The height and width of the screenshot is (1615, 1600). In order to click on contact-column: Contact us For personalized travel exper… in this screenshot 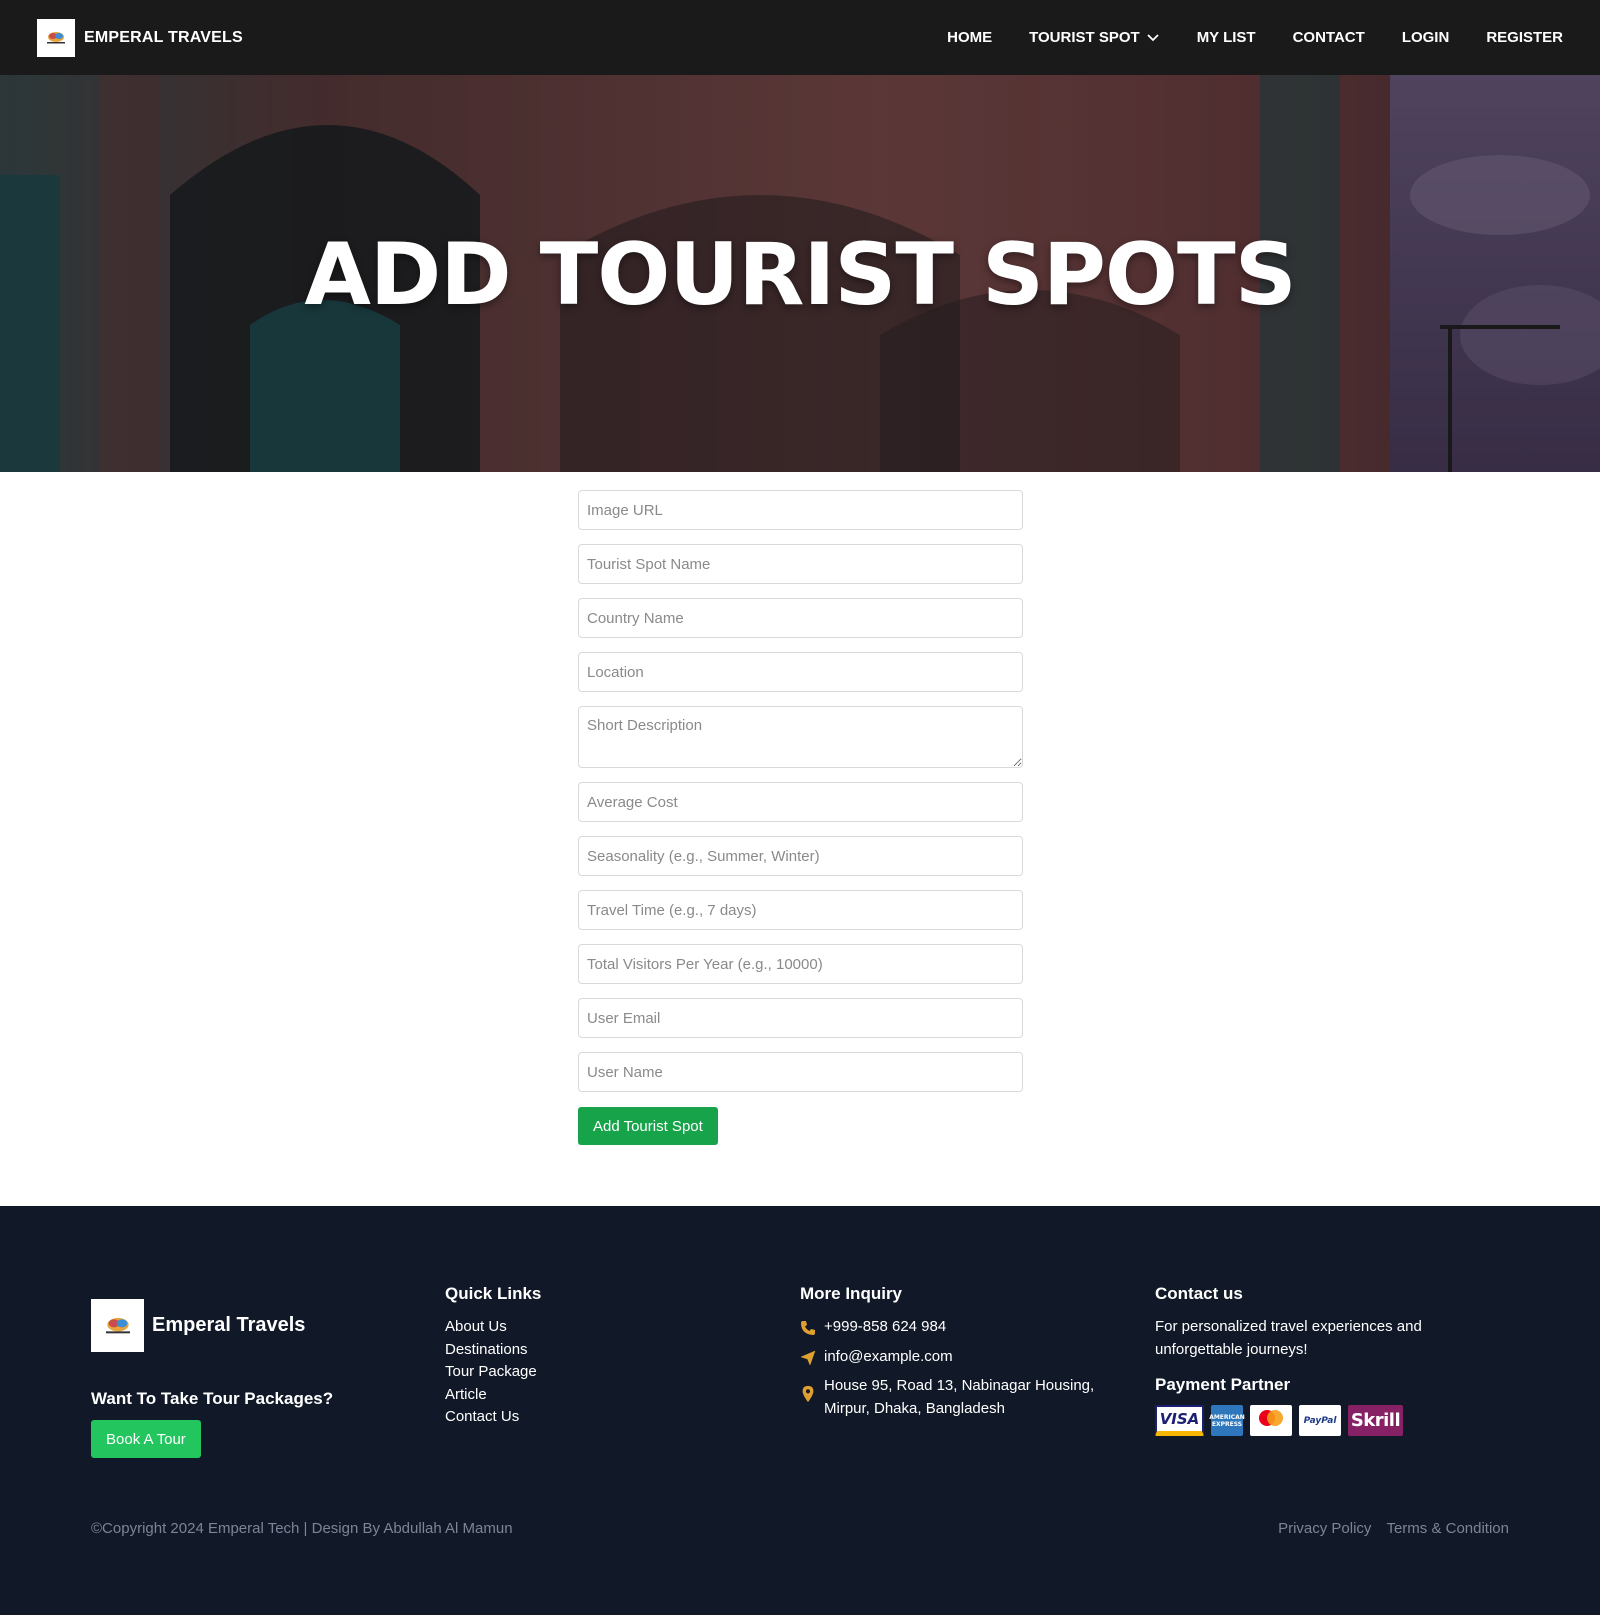, I will do `click(1305, 1360)`.